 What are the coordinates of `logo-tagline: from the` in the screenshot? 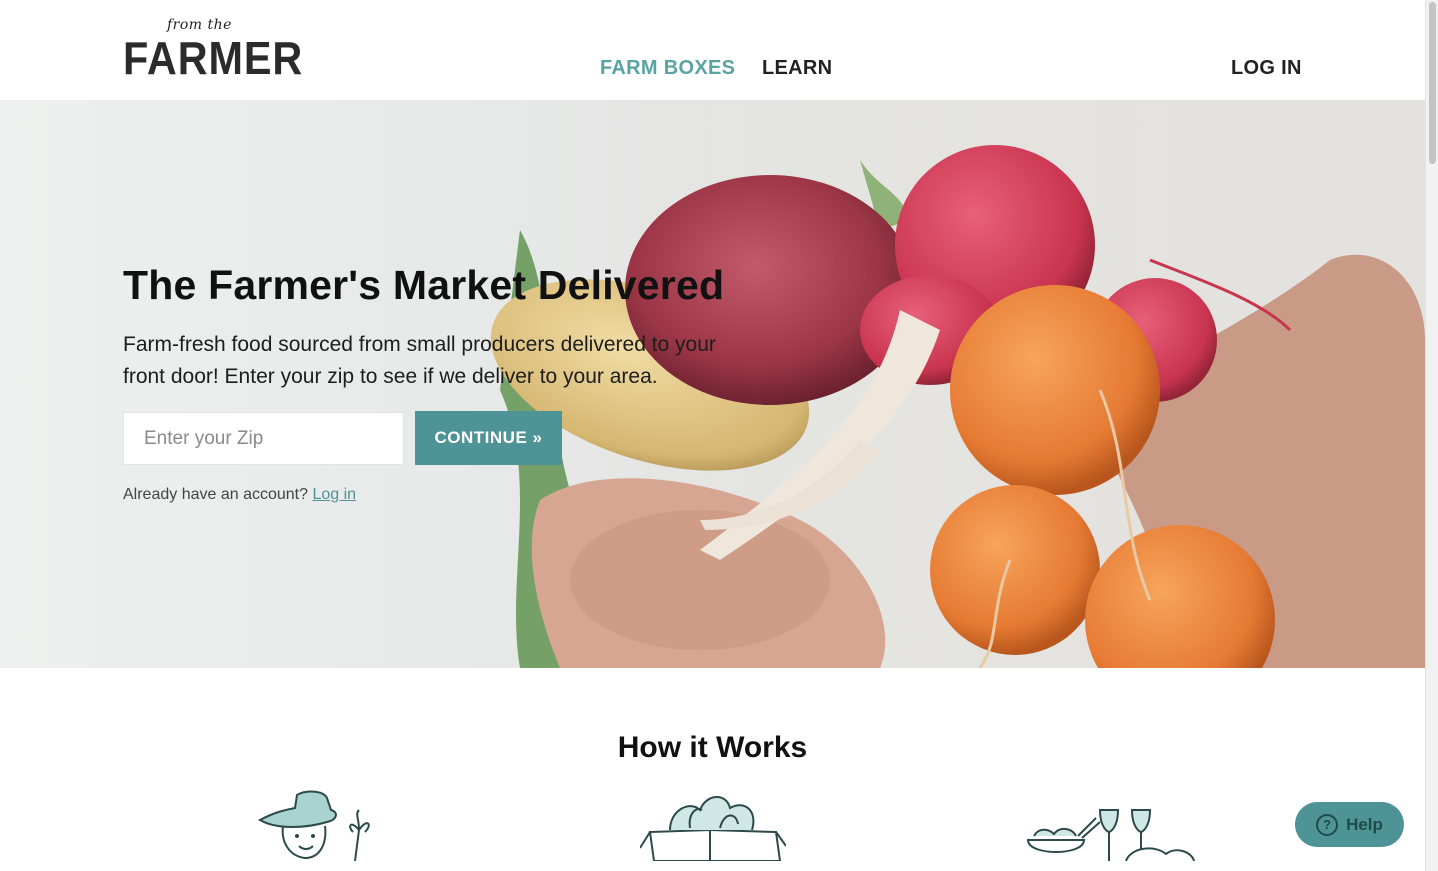 It's located at (199, 25).